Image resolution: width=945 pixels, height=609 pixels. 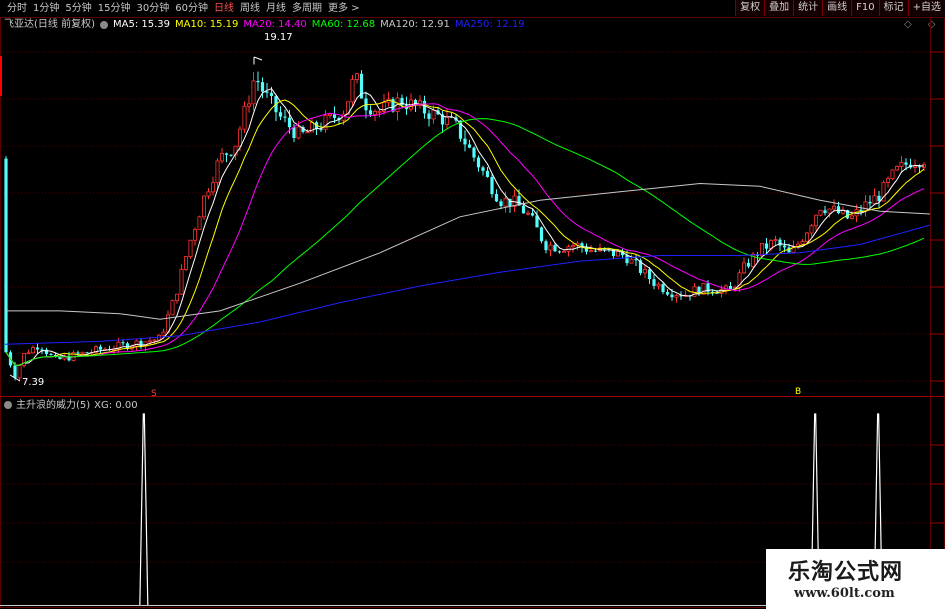 I want to click on left-marker, so click(x=1, y=76).